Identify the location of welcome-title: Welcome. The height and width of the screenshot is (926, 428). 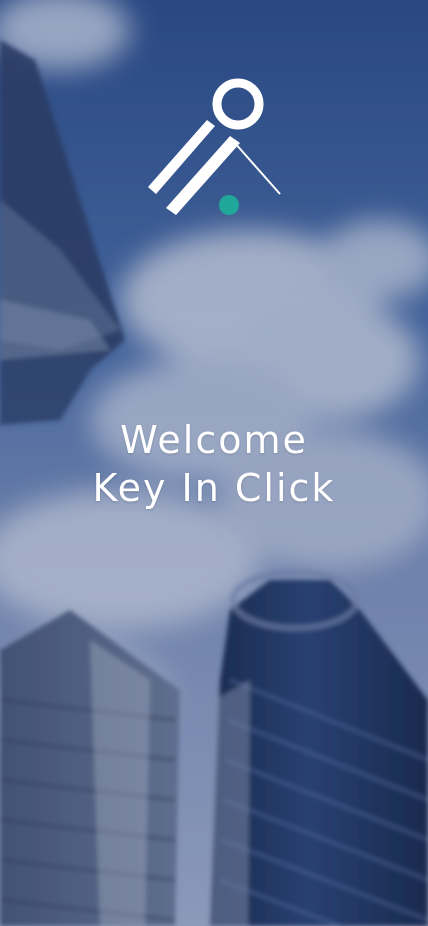
(214, 440).